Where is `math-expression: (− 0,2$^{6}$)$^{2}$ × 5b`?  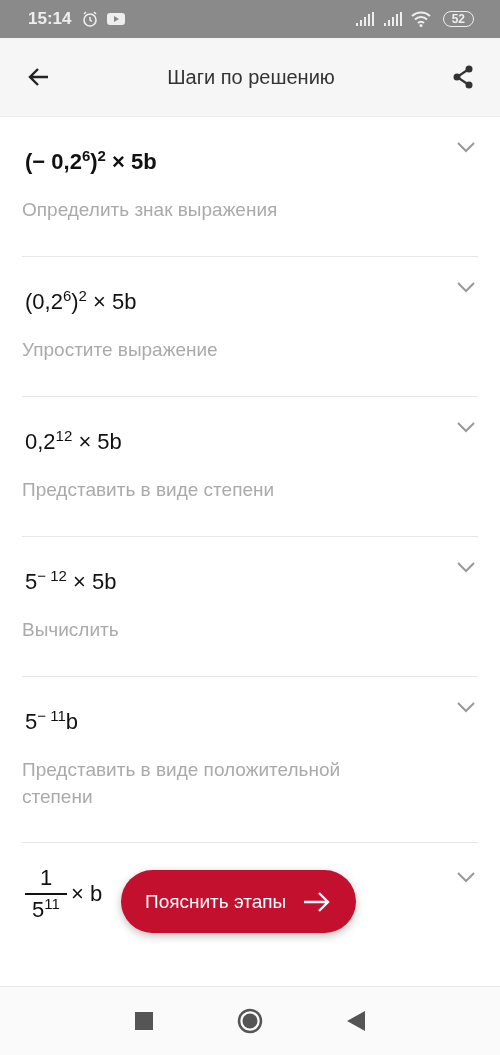
math-expression: (− 0,2$^{6}$)$^{2}$ × 5b is located at coordinates (90, 161).